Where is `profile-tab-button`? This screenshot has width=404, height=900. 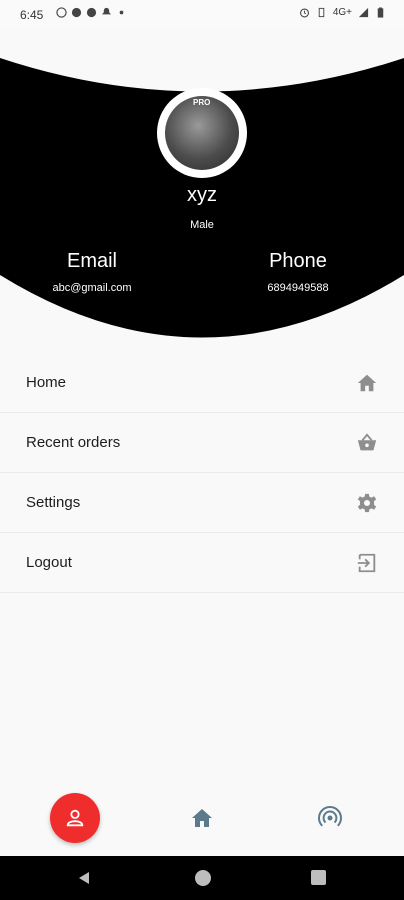
profile-tab-button is located at coordinates (75, 818).